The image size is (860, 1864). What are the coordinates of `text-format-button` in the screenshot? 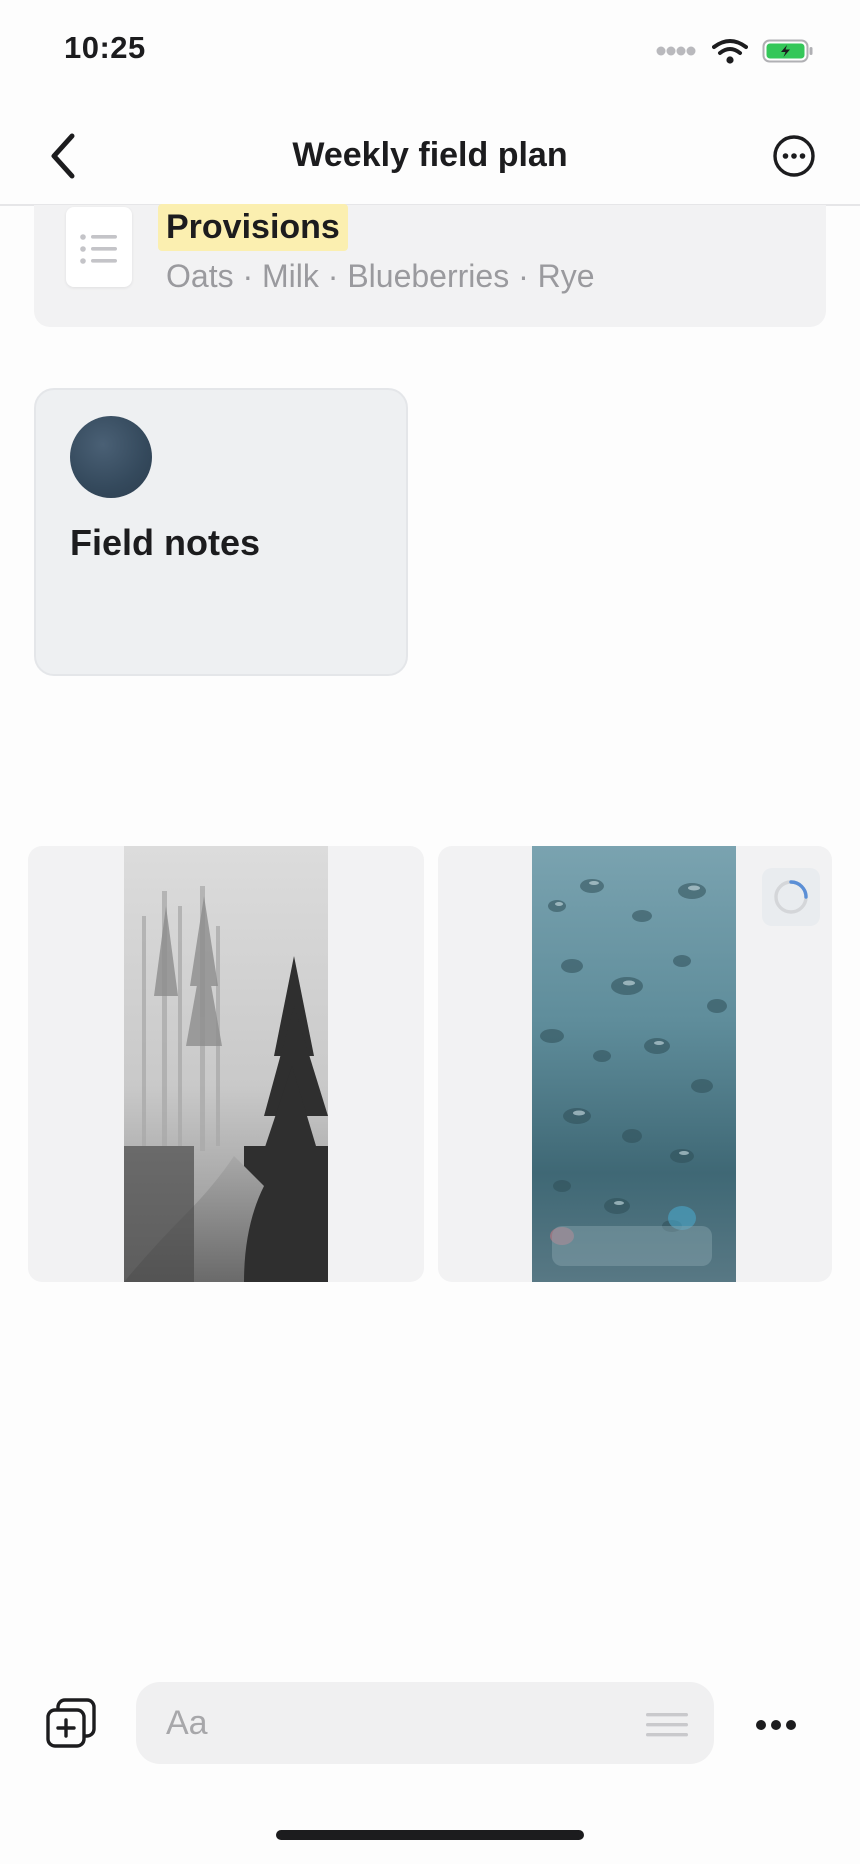 It's located at (667, 1725).